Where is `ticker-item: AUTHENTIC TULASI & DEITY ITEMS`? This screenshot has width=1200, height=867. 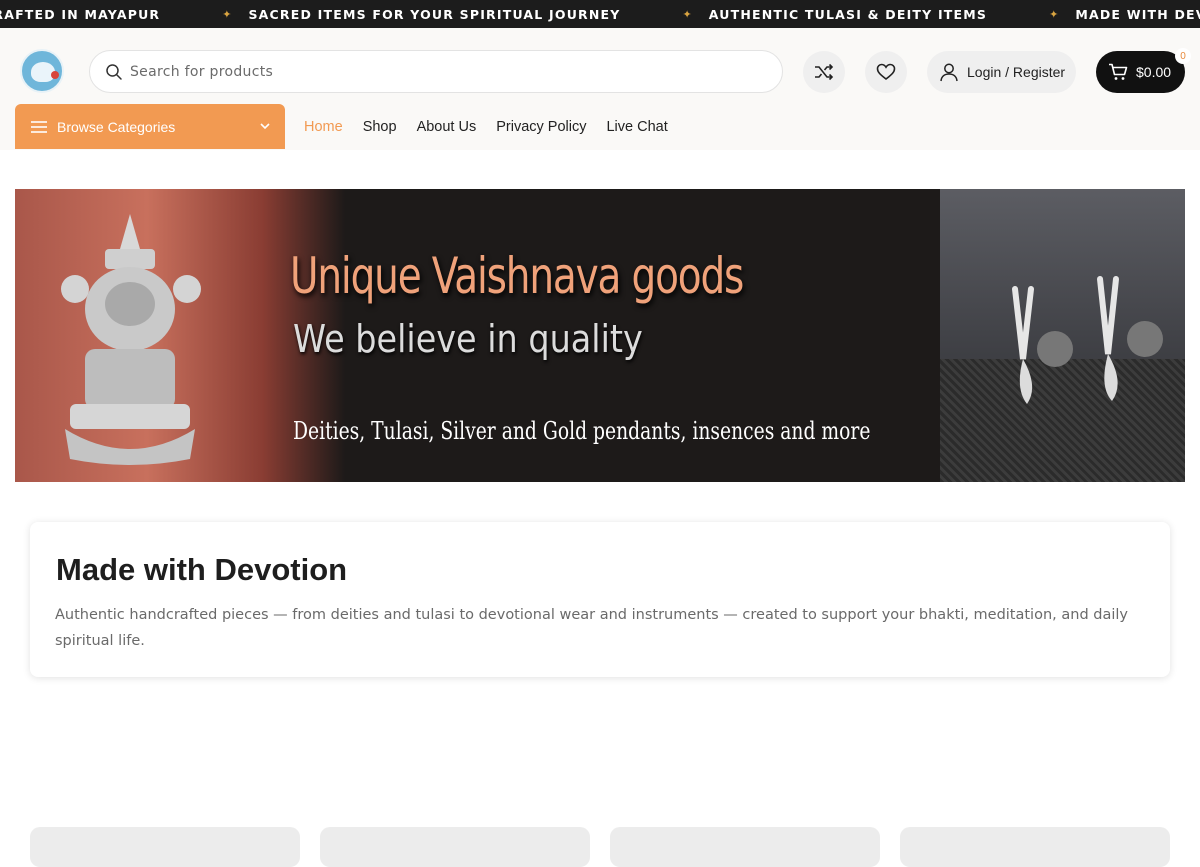
ticker-item: AUTHENTIC TULASI & DEITY ITEMS is located at coordinates (848, 14).